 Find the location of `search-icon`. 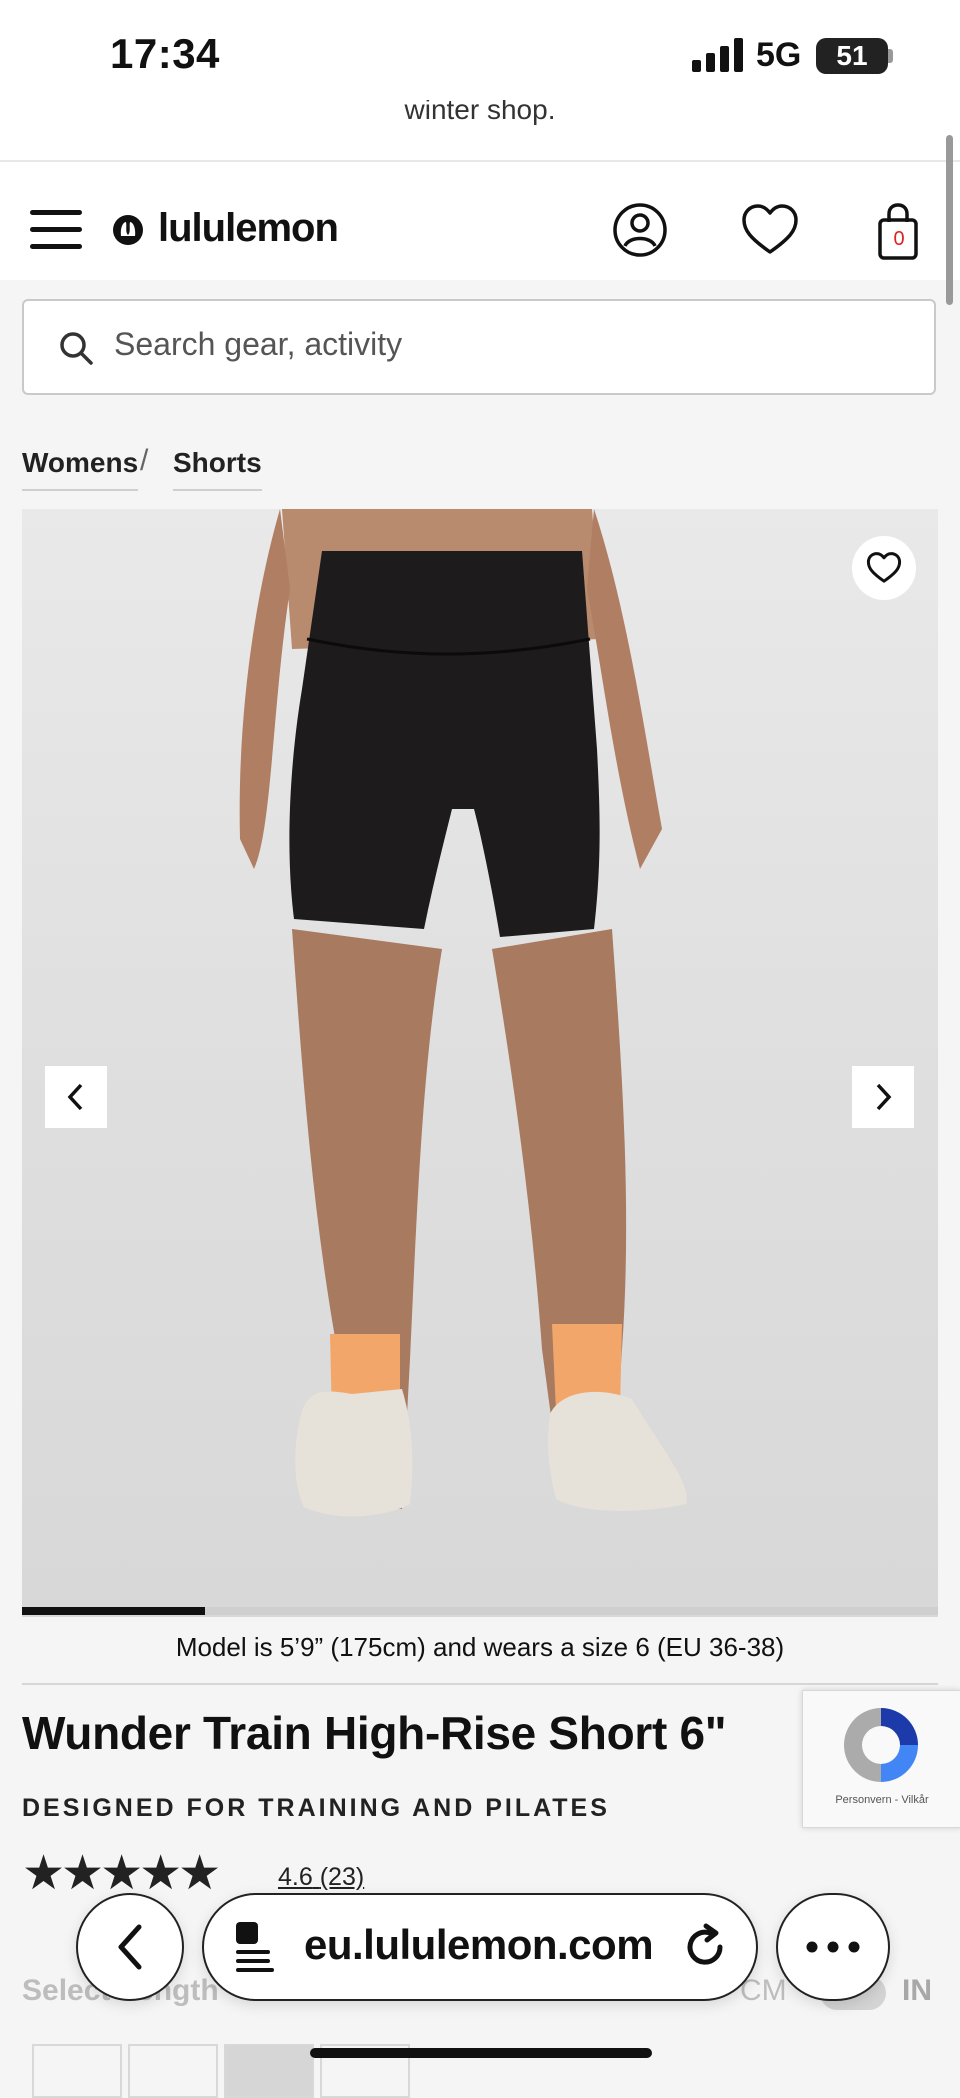

search-icon is located at coordinates (76, 348).